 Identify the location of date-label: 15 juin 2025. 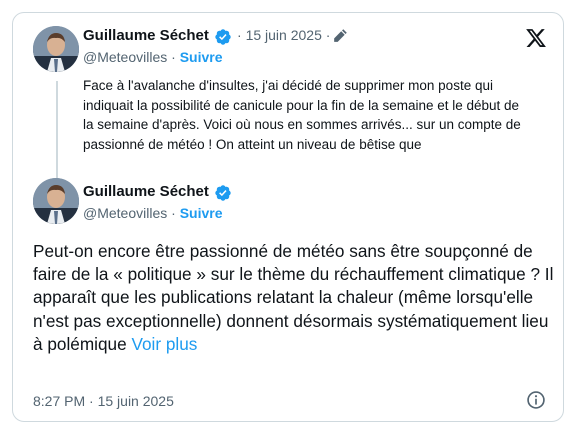
(284, 35).